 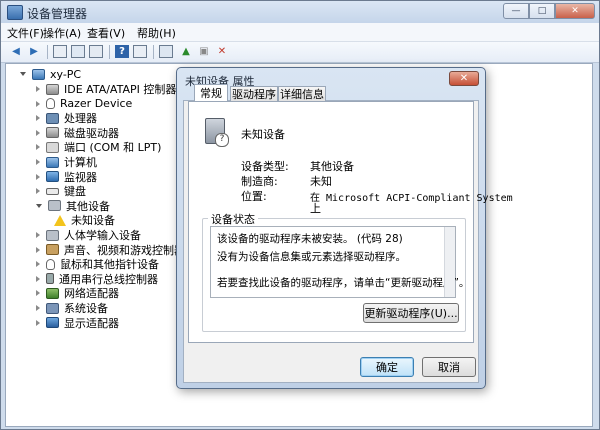 I want to click on status-scrollbar, so click(x=449, y=262).